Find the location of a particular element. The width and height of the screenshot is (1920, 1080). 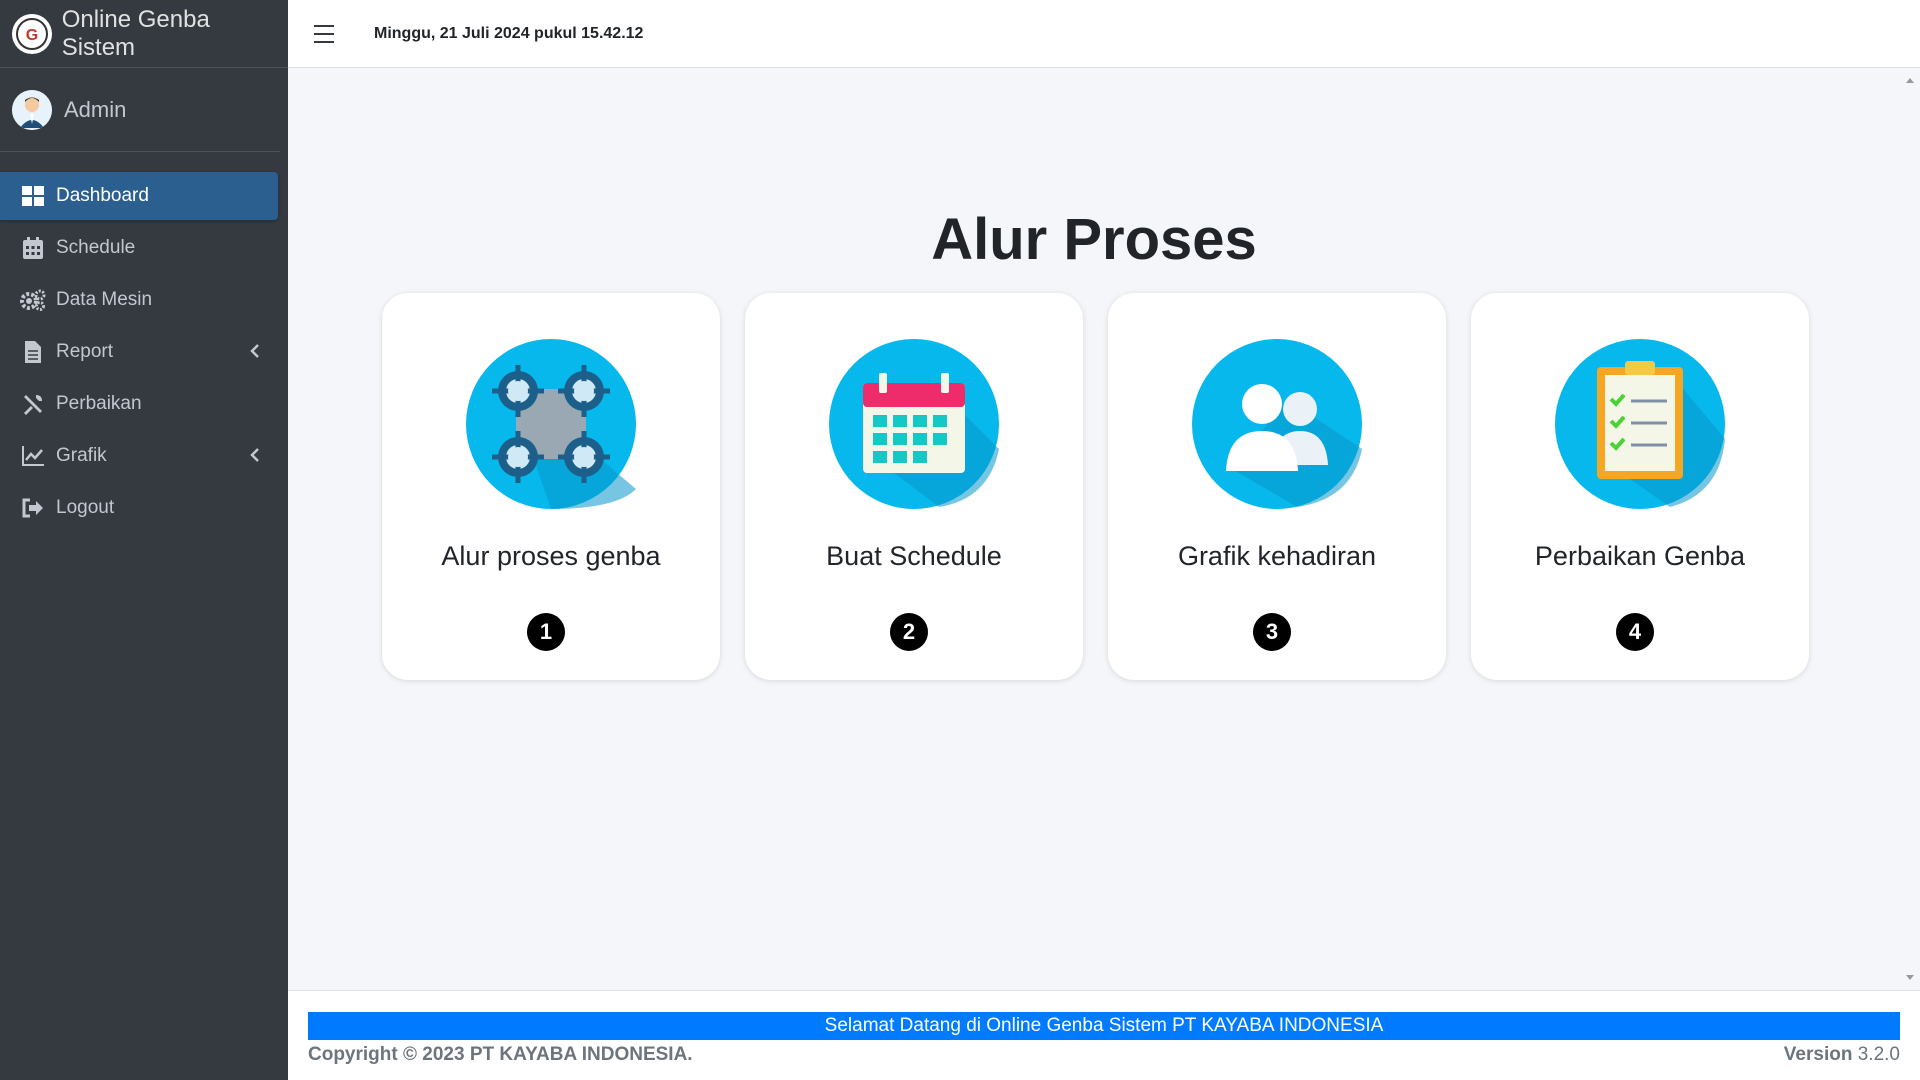

clipboard-checklist-icon is located at coordinates (1640, 424).